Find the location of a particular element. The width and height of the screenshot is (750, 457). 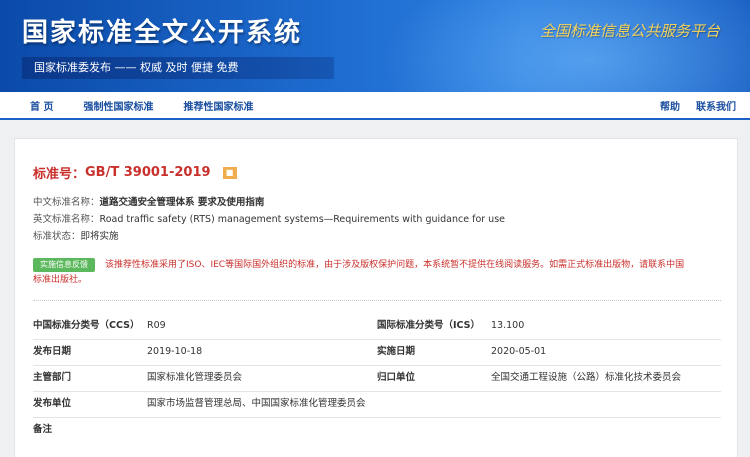

standard-number-heading: 标准号： GB/T 39001-2019 ■ is located at coordinates (135, 172).